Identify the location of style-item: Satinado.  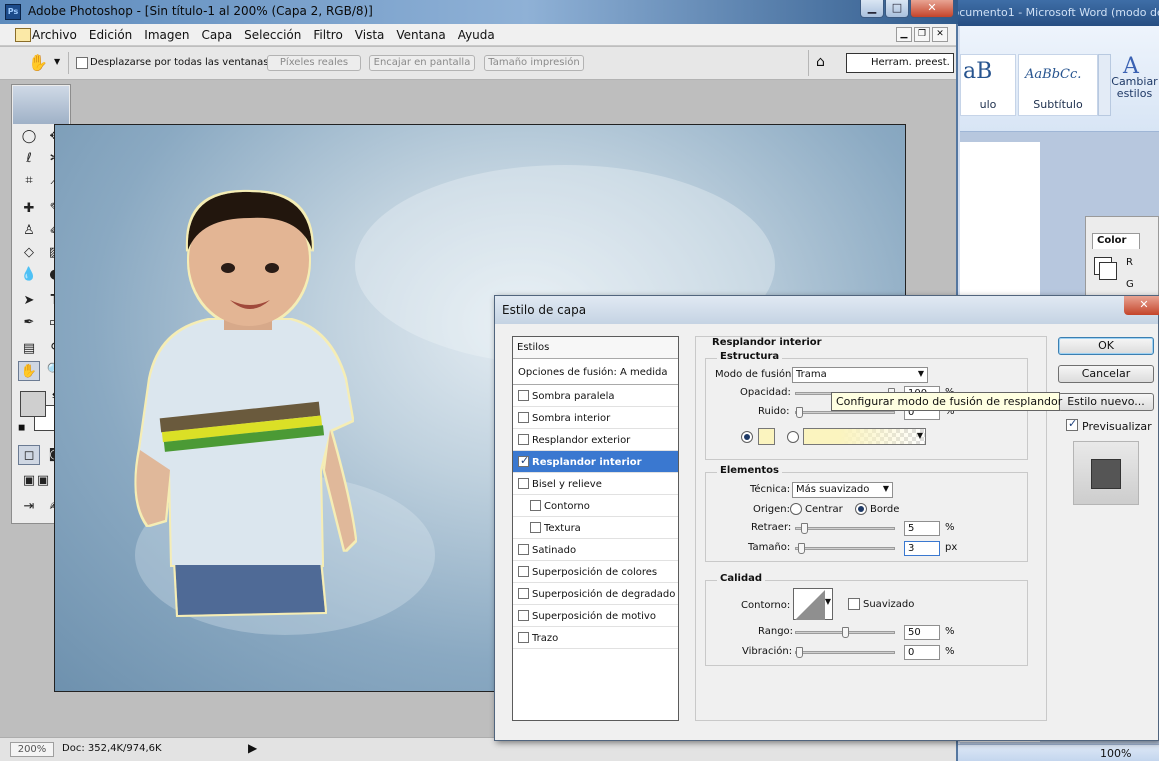
(595, 550).